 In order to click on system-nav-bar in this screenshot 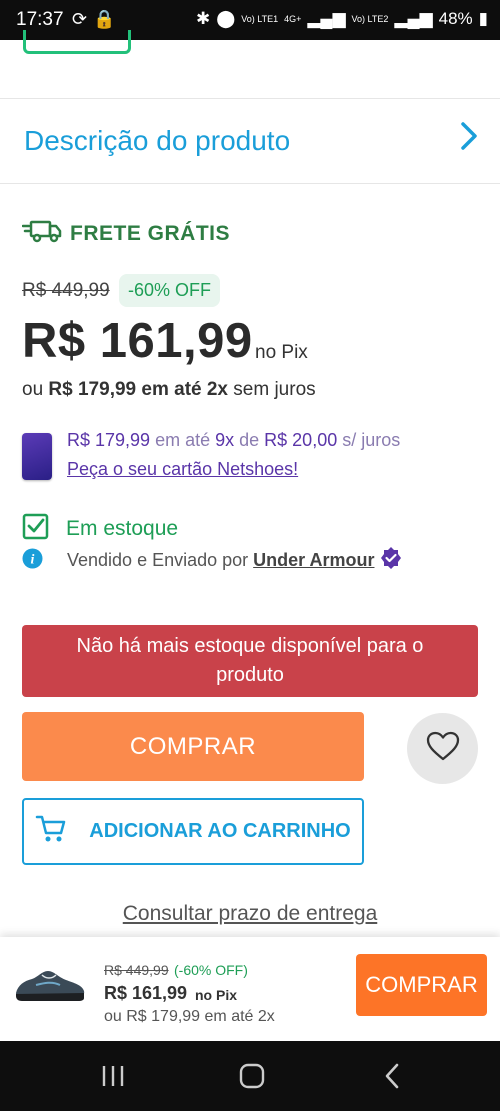, I will do `click(250, 1076)`.